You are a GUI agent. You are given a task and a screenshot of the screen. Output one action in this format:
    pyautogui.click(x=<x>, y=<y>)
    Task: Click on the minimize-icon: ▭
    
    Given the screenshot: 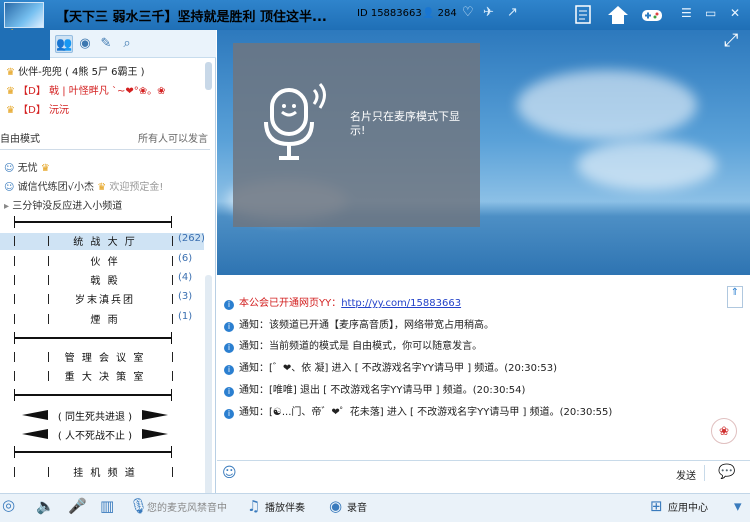 What is the action you would take?
    pyautogui.click(x=710, y=13)
    